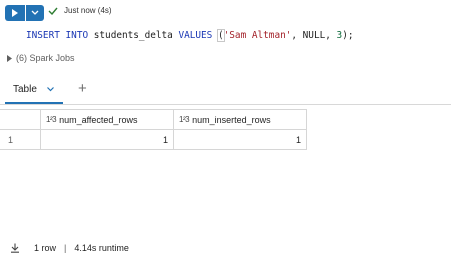  Describe the element at coordinates (225, 104) in the screenshot. I see `tabs-divider` at that location.